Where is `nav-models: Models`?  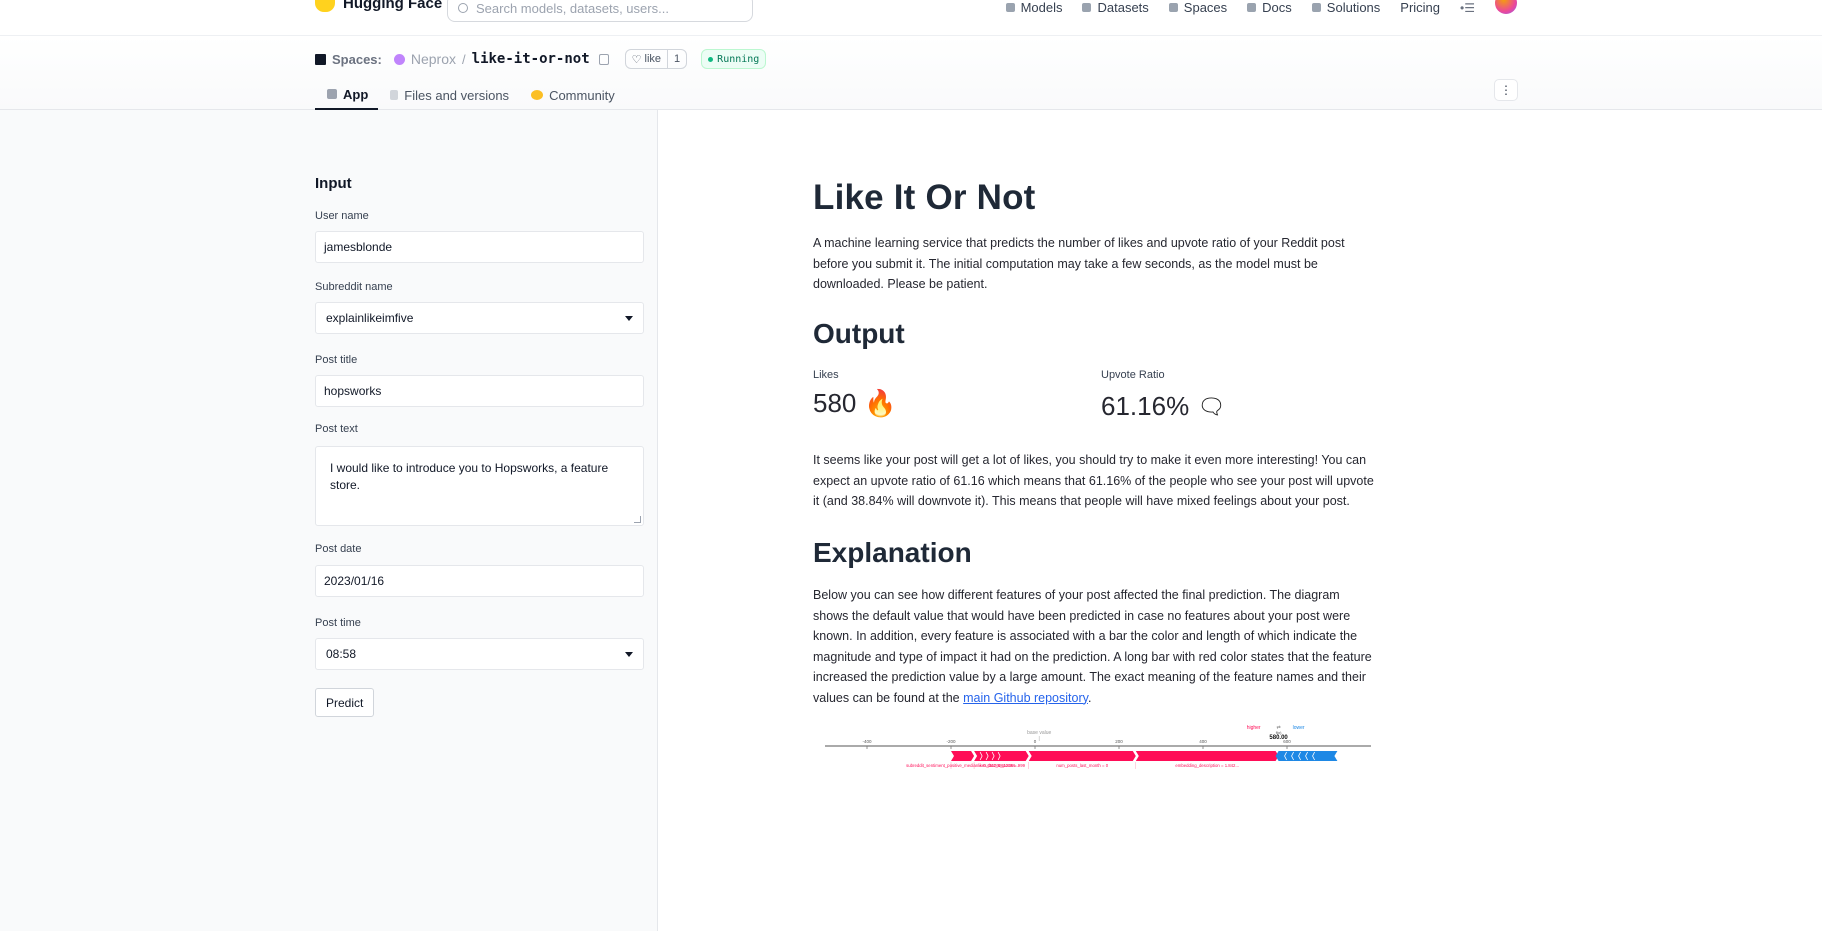 nav-models: Models is located at coordinates (1034, 7).